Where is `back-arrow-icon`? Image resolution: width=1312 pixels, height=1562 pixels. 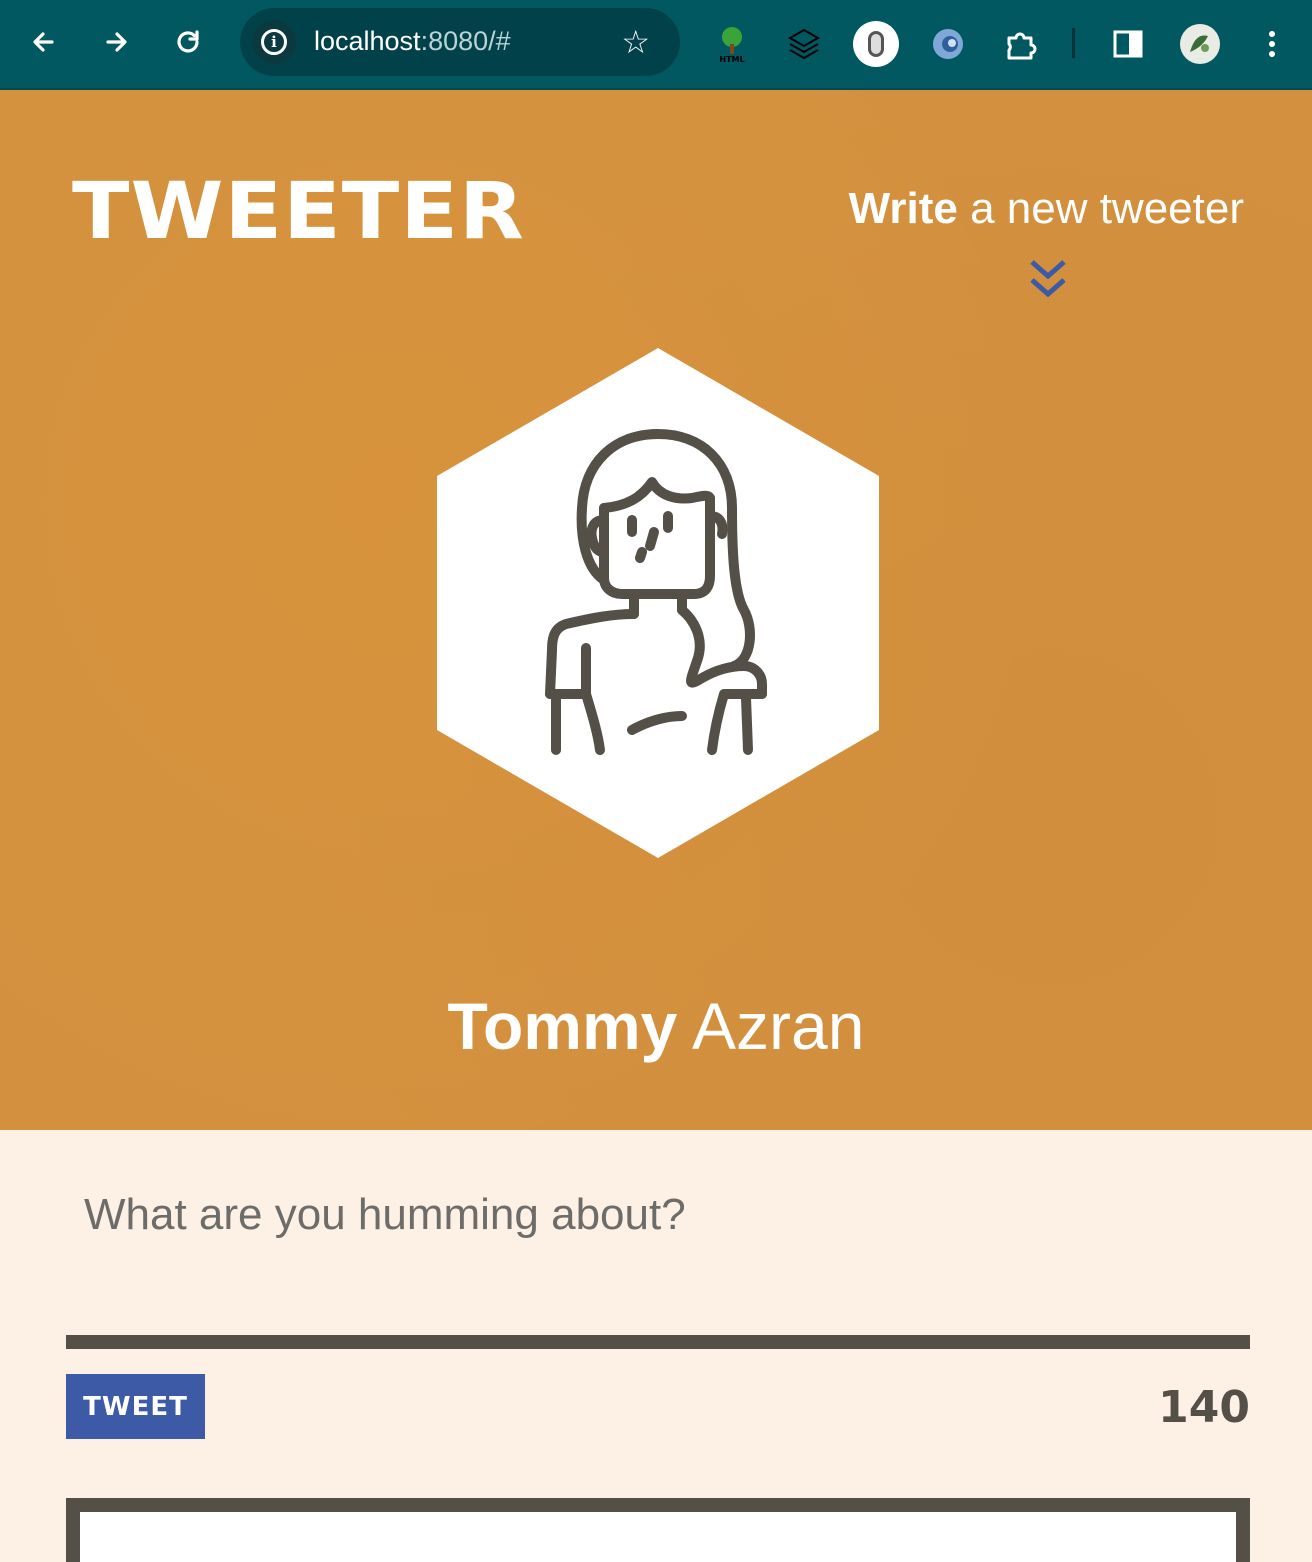
back-arrow-icon is located at coordinates (44, 42).